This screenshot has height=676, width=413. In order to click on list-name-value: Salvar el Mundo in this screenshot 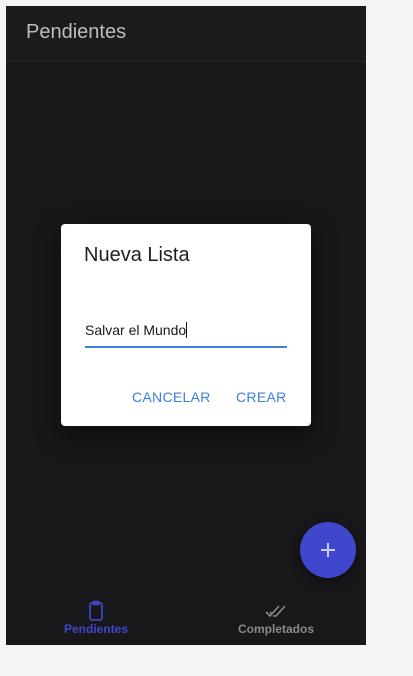, I will do `click(136, 330)`.